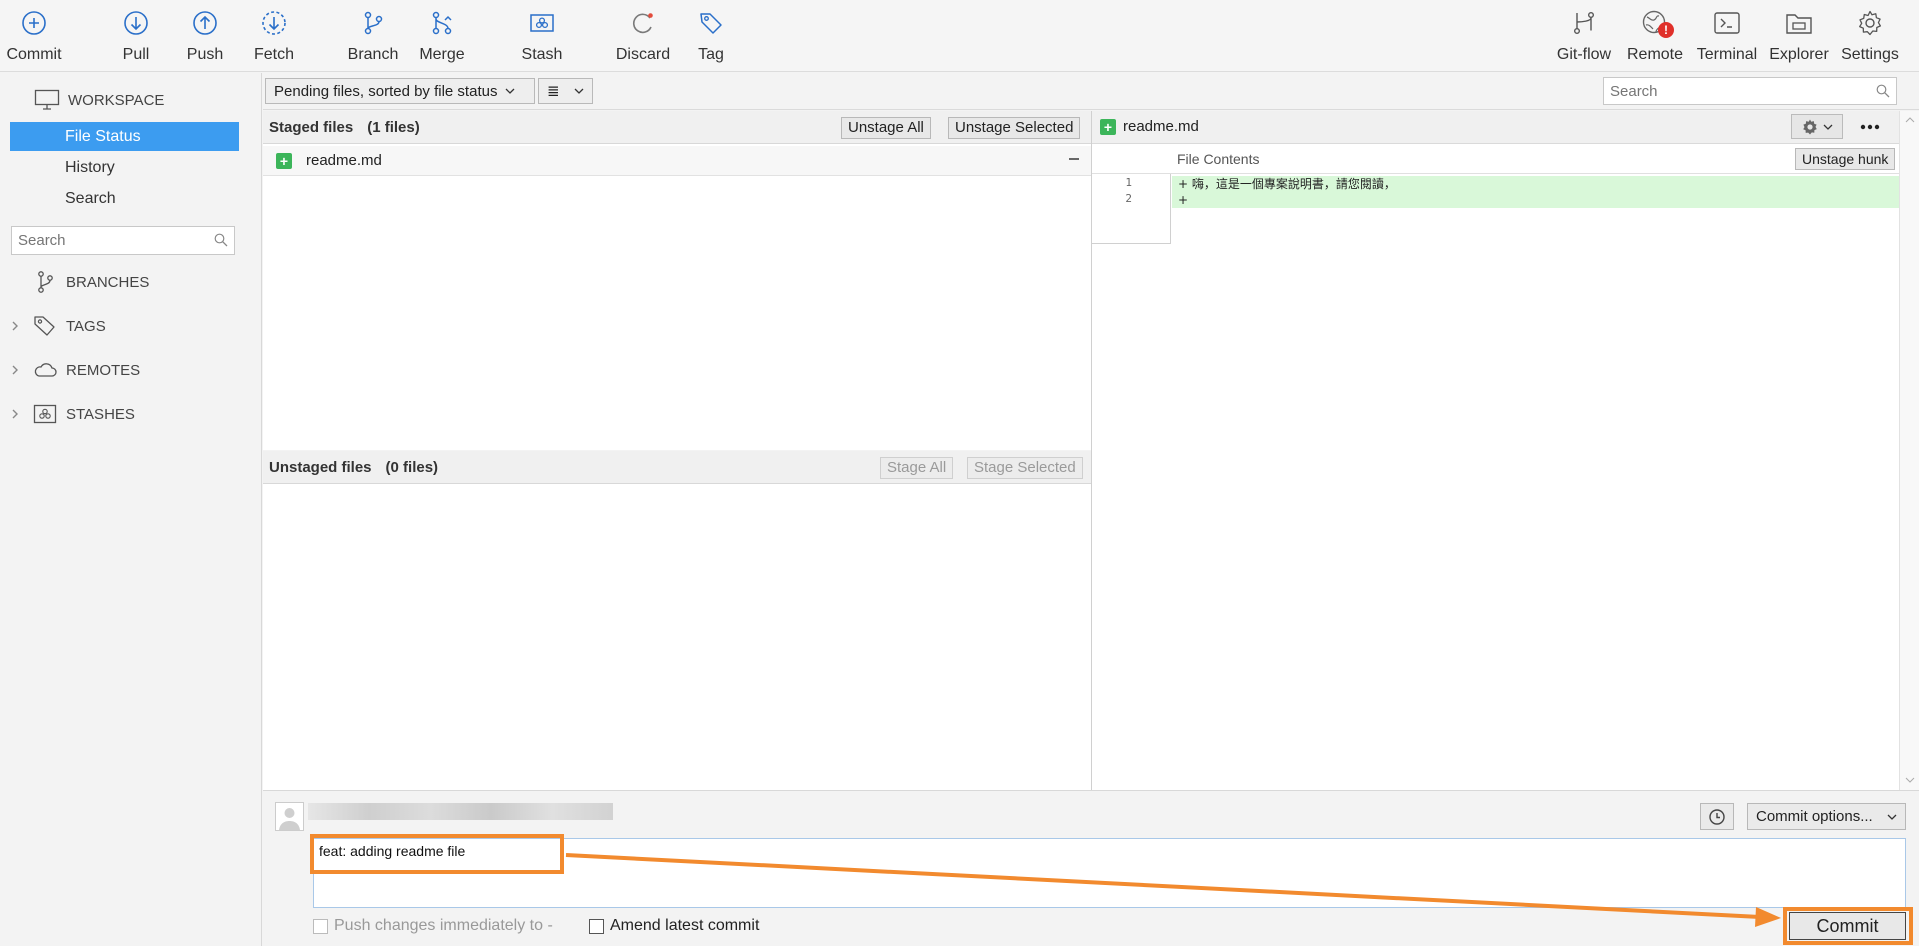  What do you see at coordinates (124, 167) in the screenshot?
I see `sidebar-item-history: History` at bounding box center [124, 167].